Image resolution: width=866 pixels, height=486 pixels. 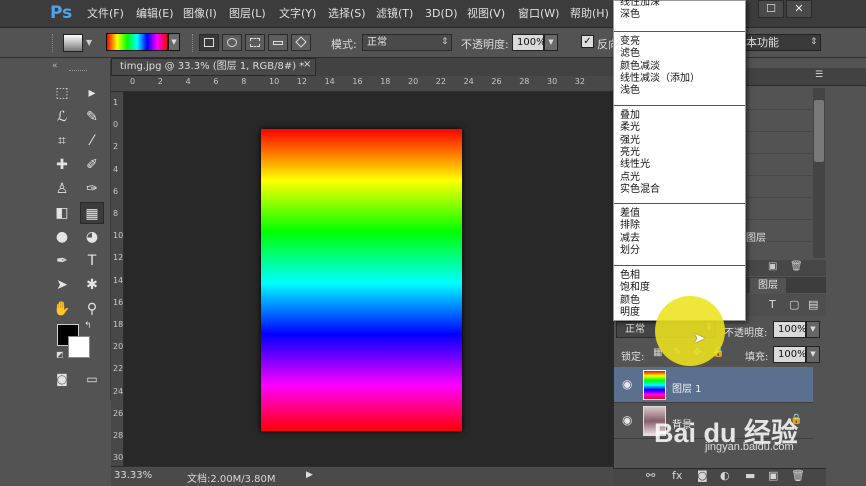 I want to click on scrollbar-thumb, so click(x=819, y=131).